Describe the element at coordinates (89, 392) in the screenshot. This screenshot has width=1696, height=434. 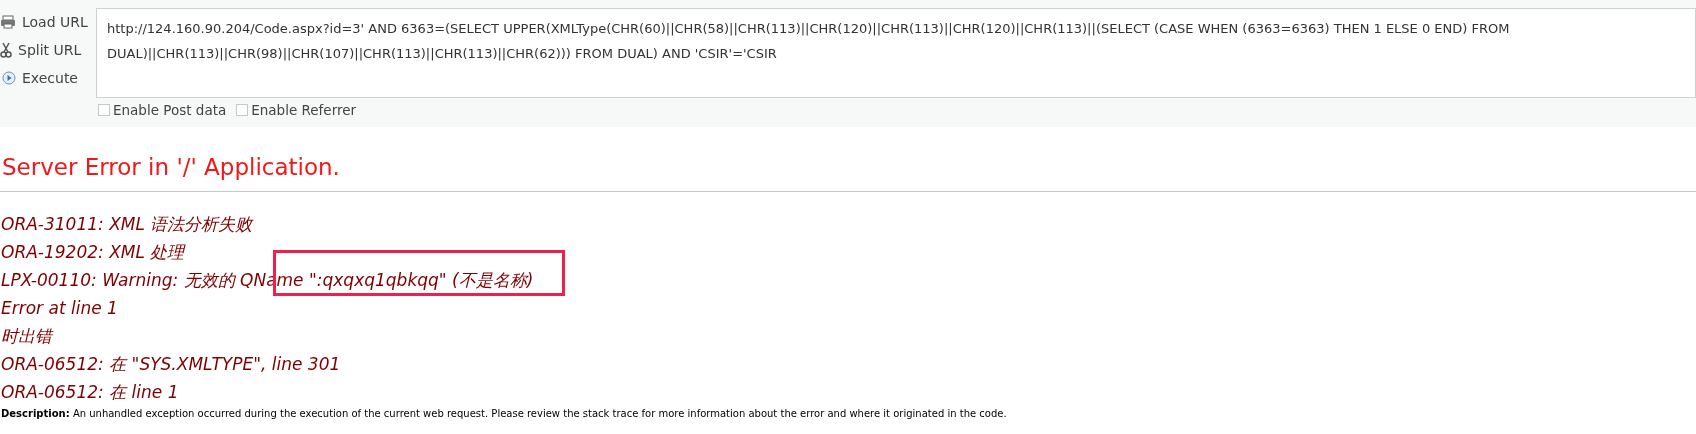
I see `error-message: ORA-06512: 在 line 1` at that location.